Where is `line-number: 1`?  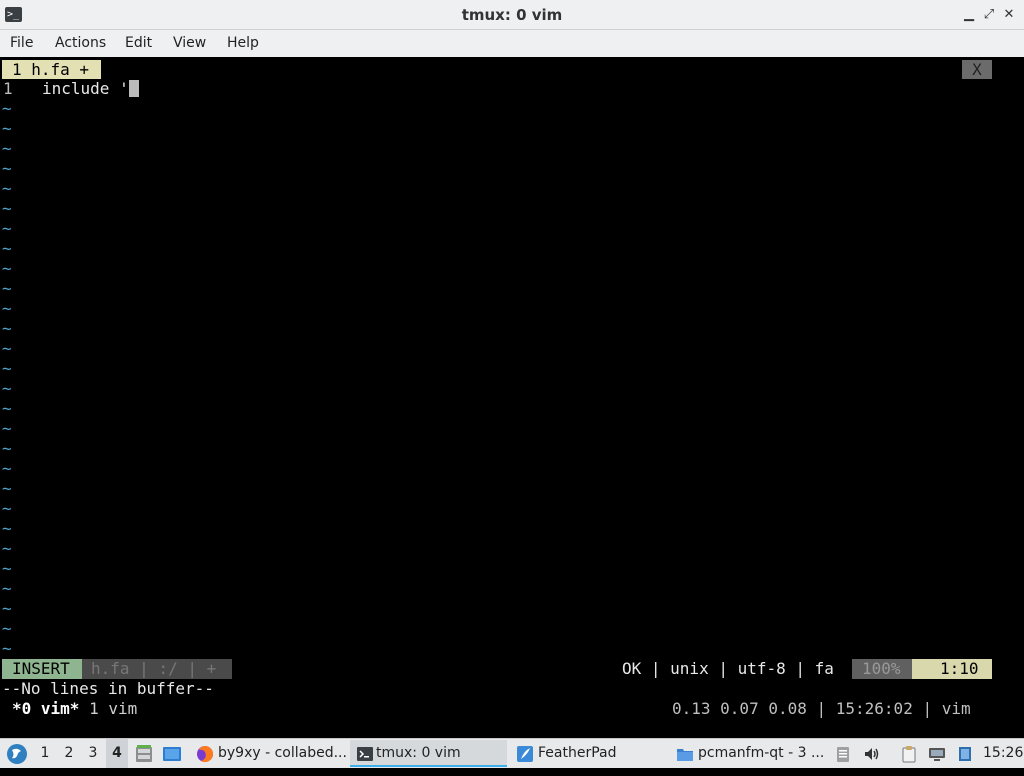 line-number: 1 is located at coordinates (8, 88).